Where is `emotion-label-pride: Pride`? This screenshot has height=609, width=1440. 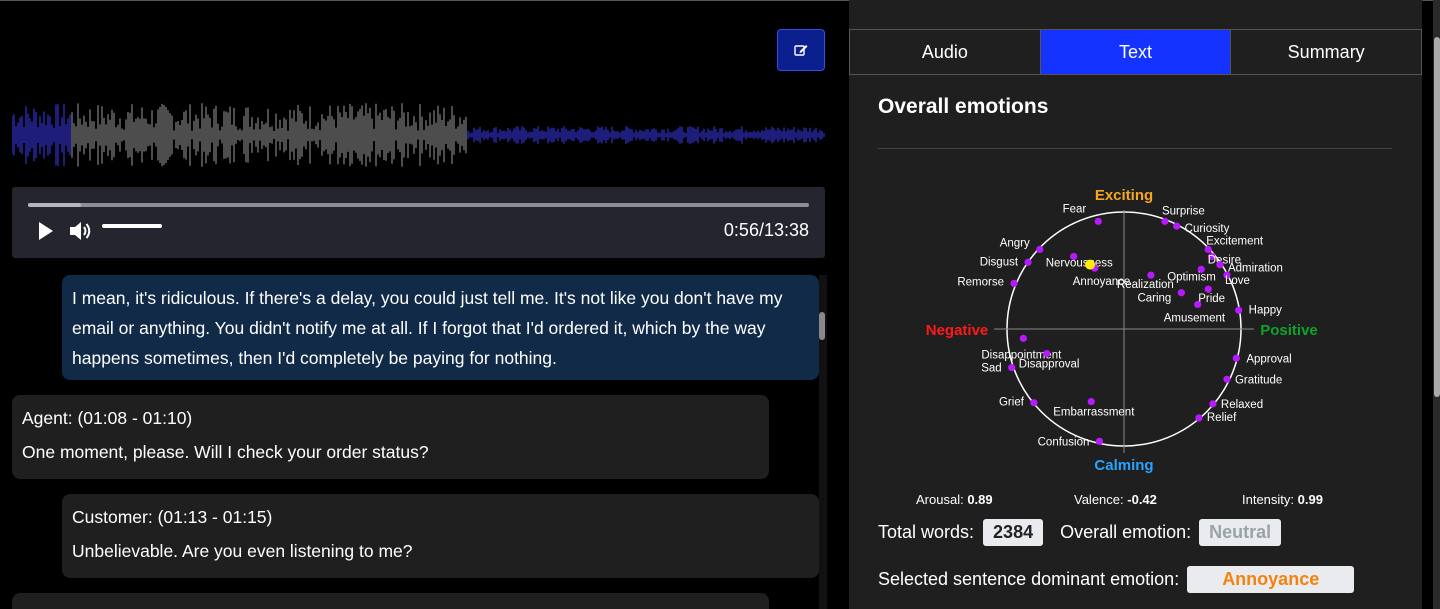 emotion-label-pride: Pride is located at coordinates (1211, 299).